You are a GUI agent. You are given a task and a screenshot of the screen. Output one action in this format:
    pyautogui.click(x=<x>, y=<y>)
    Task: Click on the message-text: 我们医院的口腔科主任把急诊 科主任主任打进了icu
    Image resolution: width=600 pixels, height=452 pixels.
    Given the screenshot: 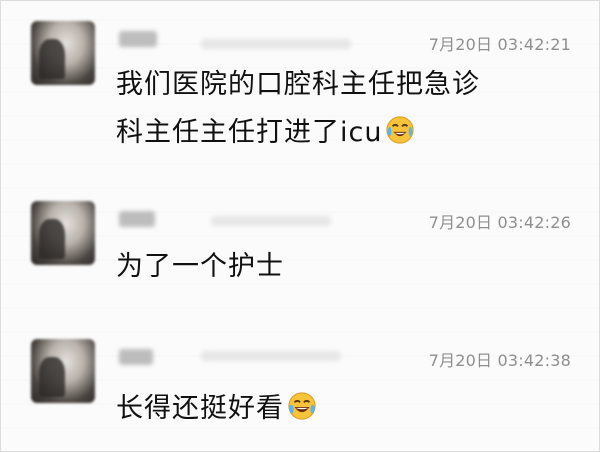 What is the action you would take?
    pyautogui.click(x=298, y=109)
    